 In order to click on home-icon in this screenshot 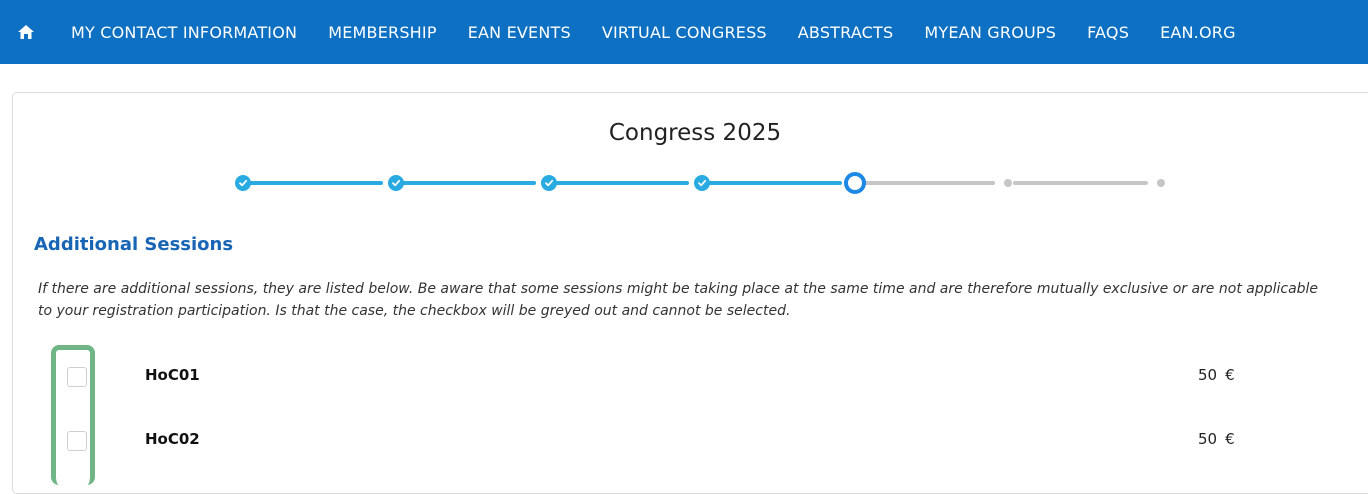, I will do `click(26, 32)`.